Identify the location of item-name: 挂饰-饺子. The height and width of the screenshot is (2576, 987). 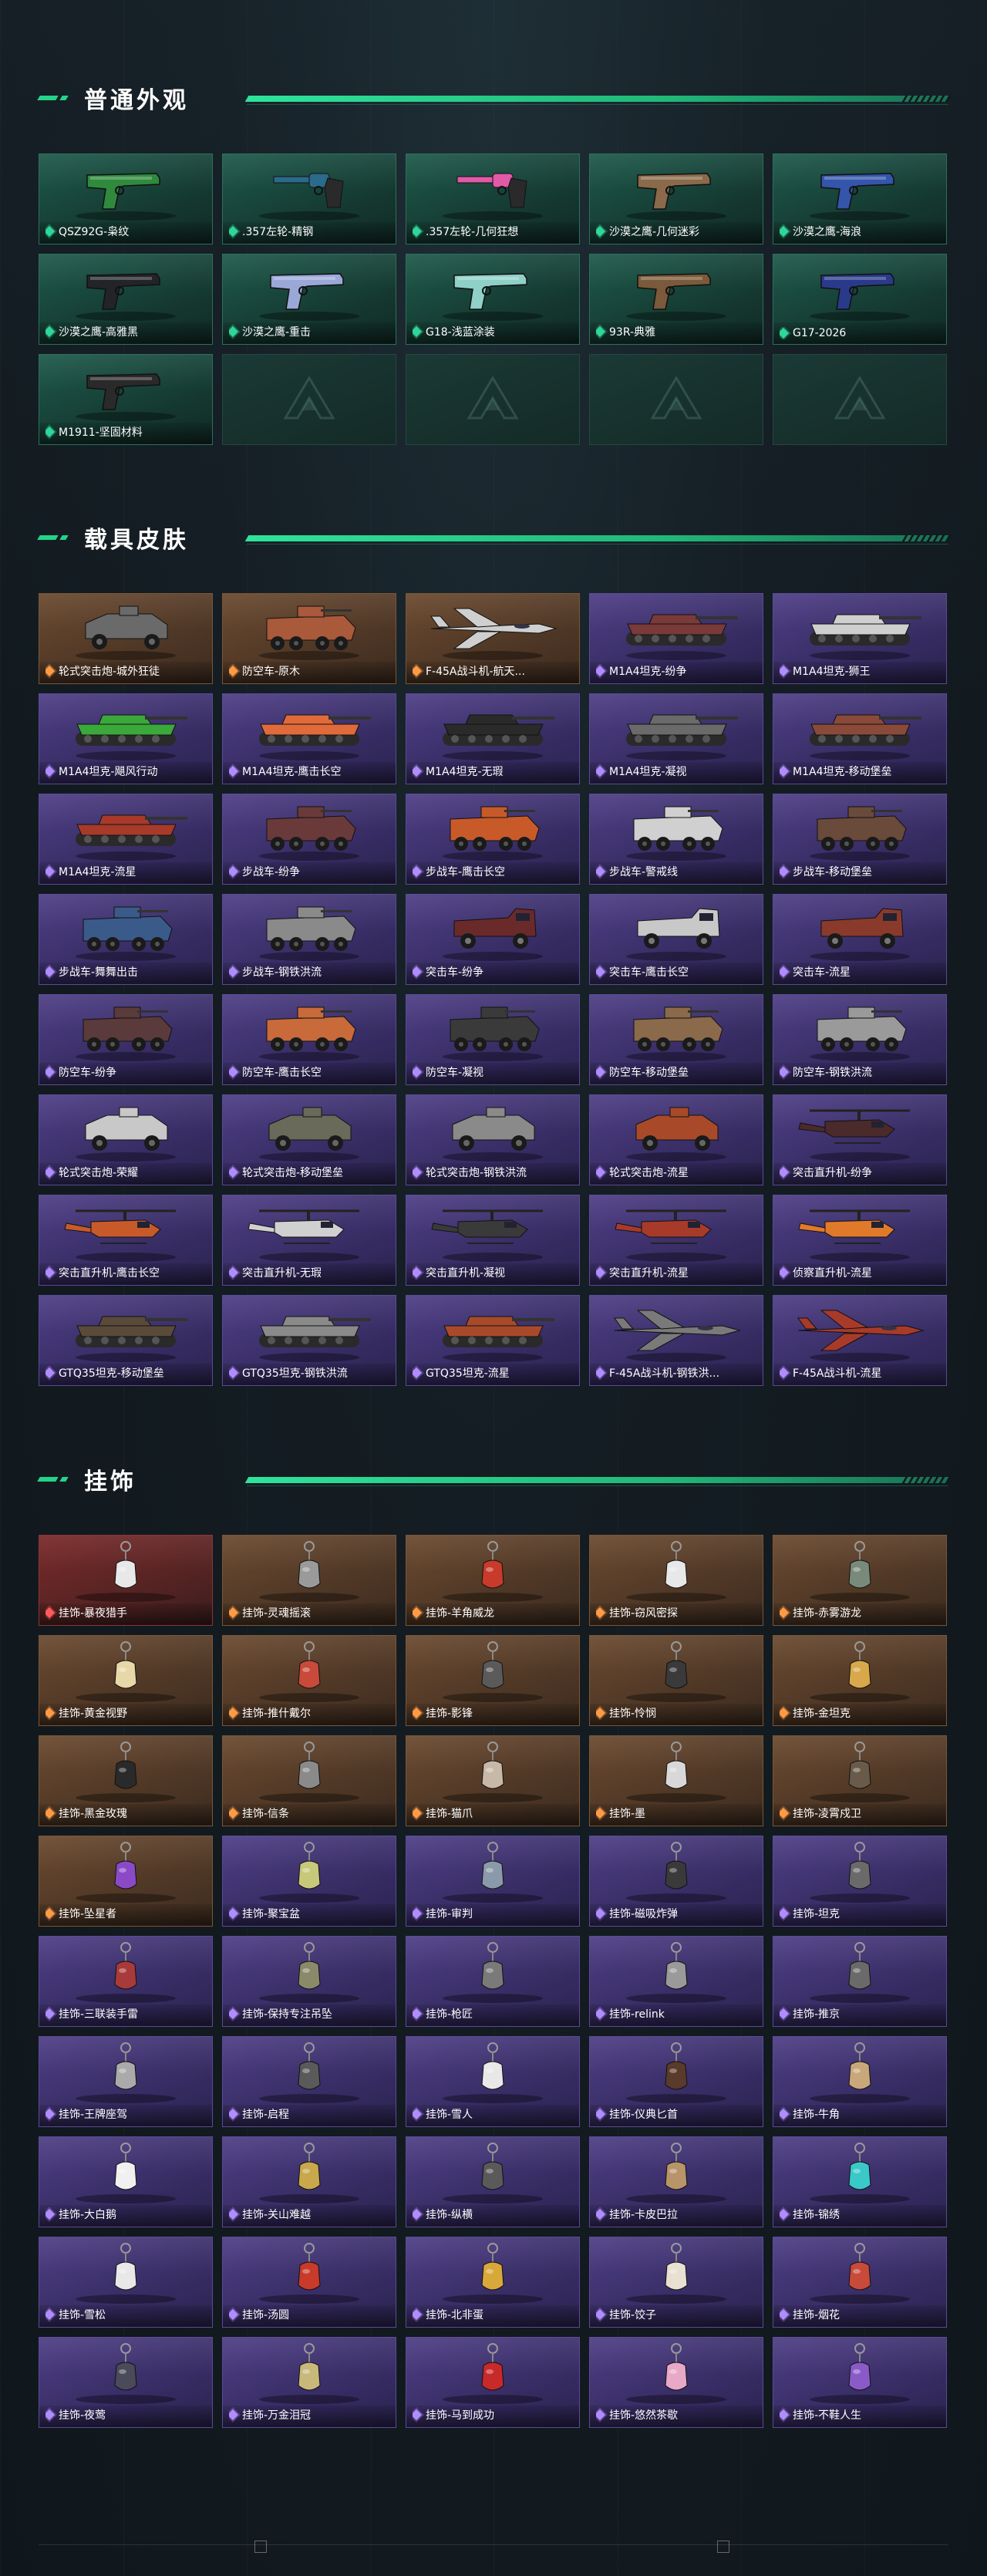
(633, 2315).